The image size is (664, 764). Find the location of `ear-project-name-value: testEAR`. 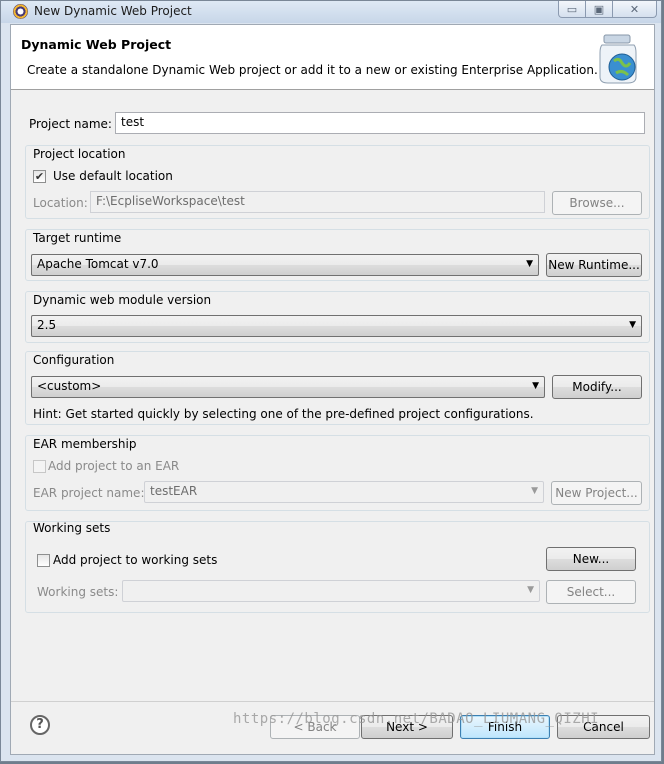

ear-project-name-value: testEAR is located at coordinates (174, 491).